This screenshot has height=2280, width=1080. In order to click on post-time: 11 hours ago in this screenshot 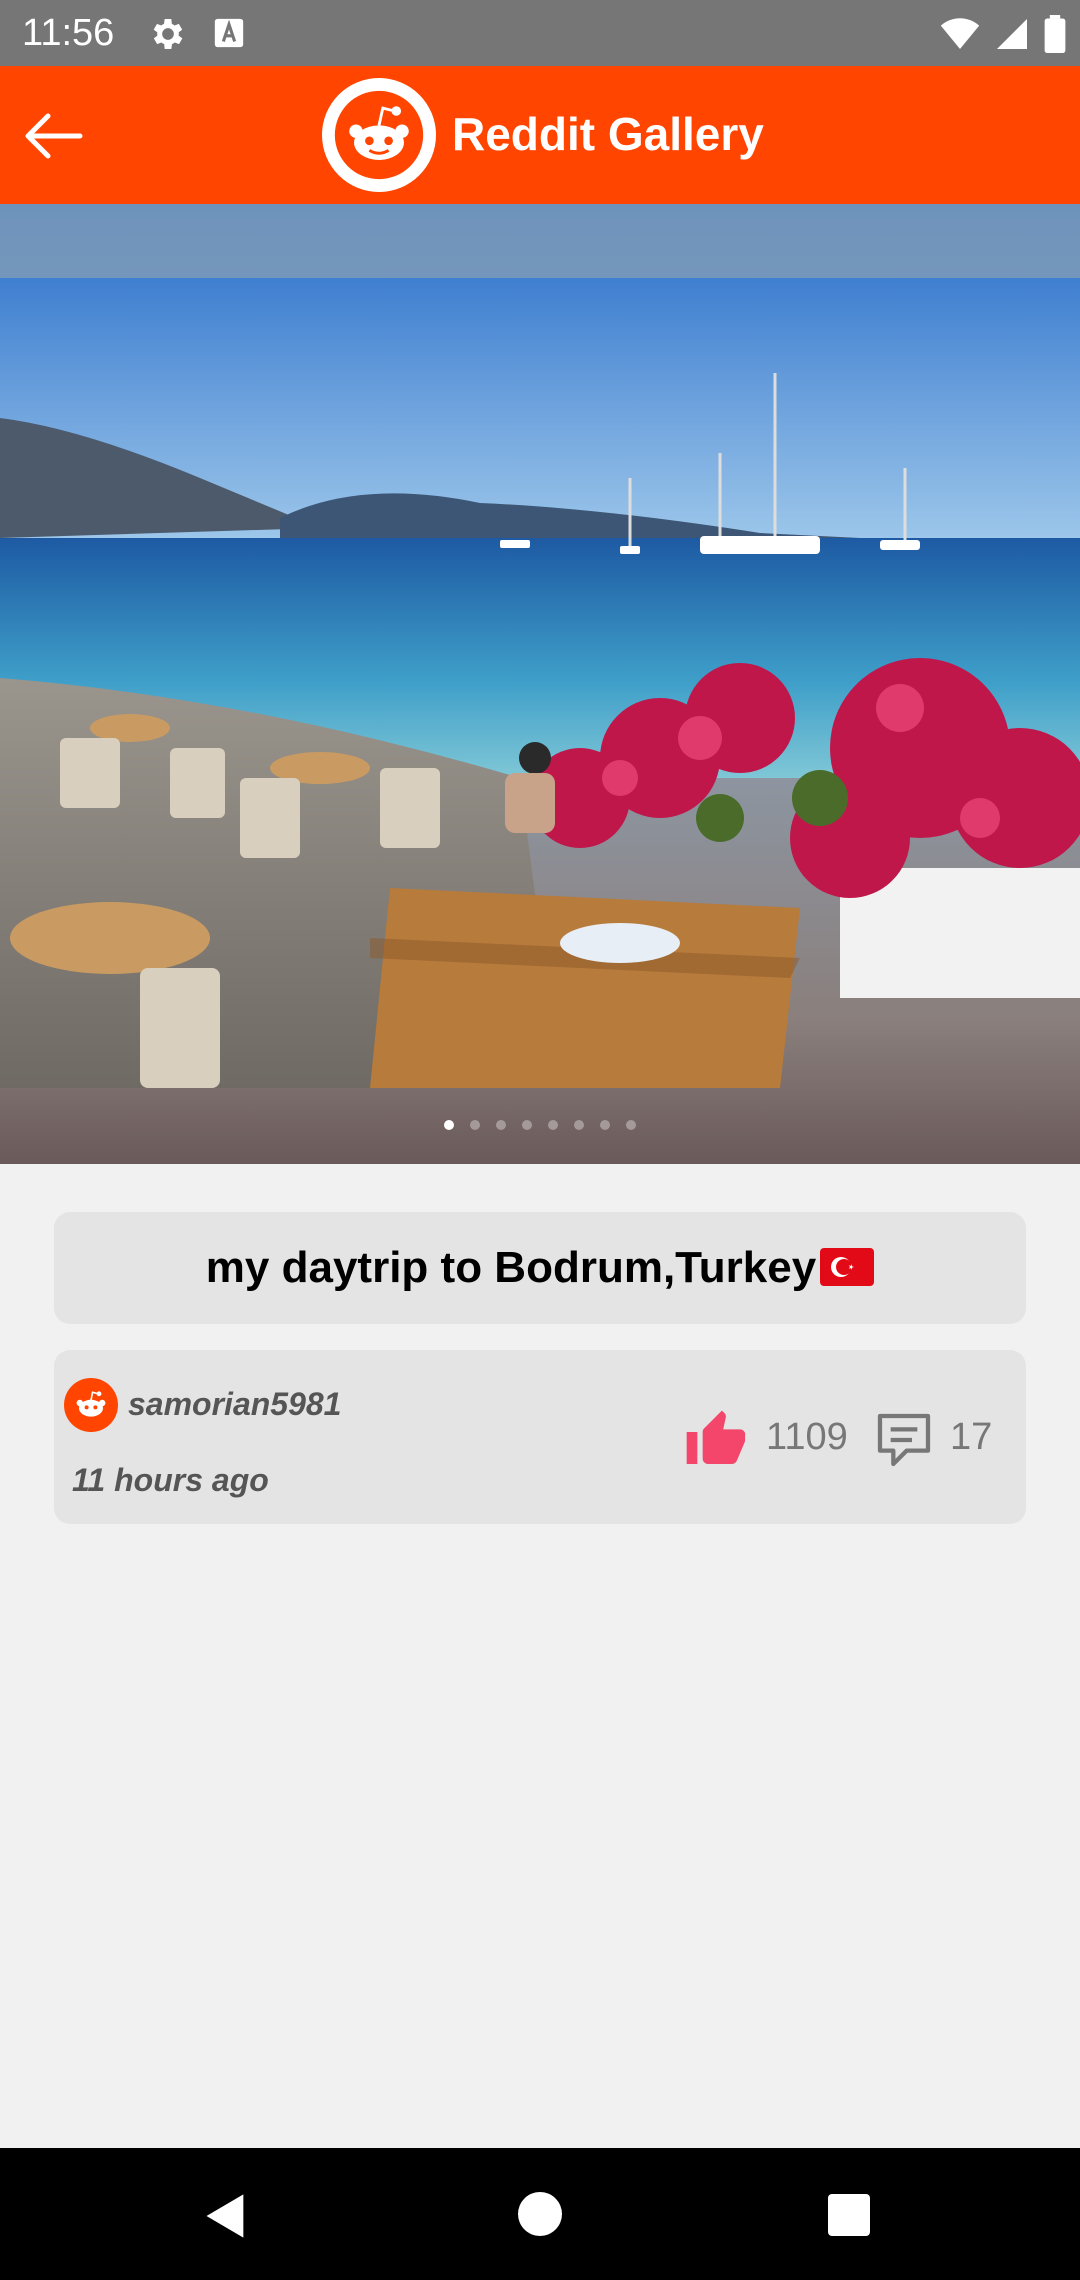, I will do `click(170, 1480)`.